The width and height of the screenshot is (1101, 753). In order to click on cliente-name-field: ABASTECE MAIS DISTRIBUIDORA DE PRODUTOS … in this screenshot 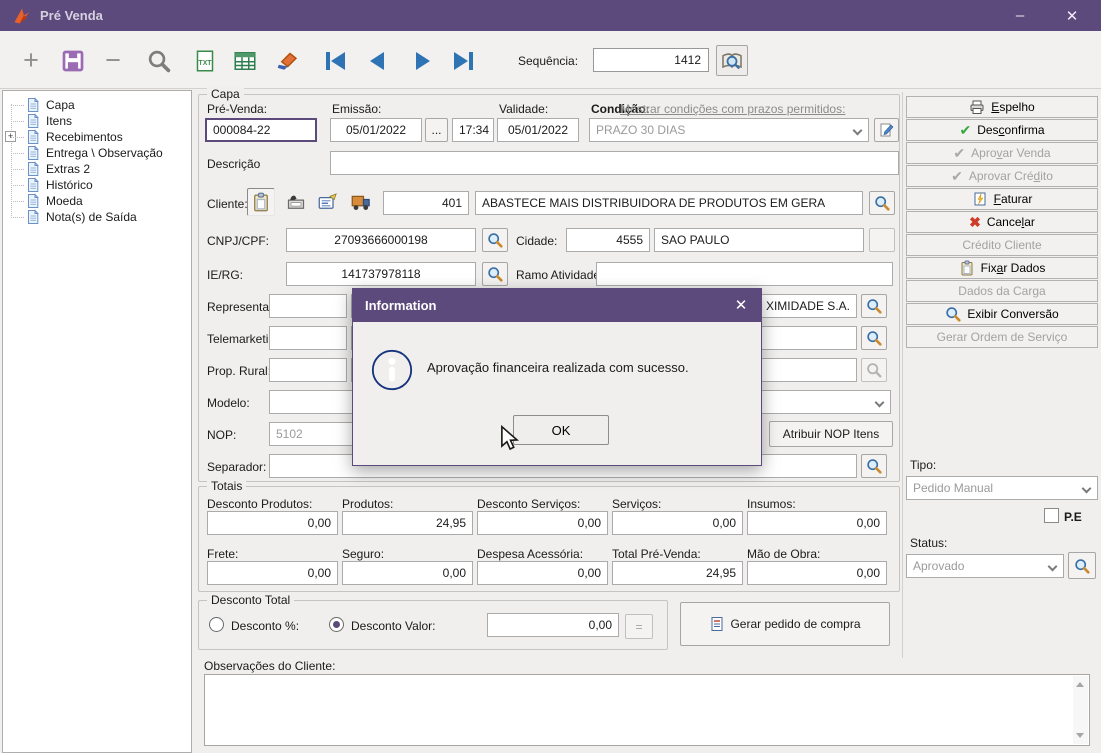, I will do `click(669, 203)`.